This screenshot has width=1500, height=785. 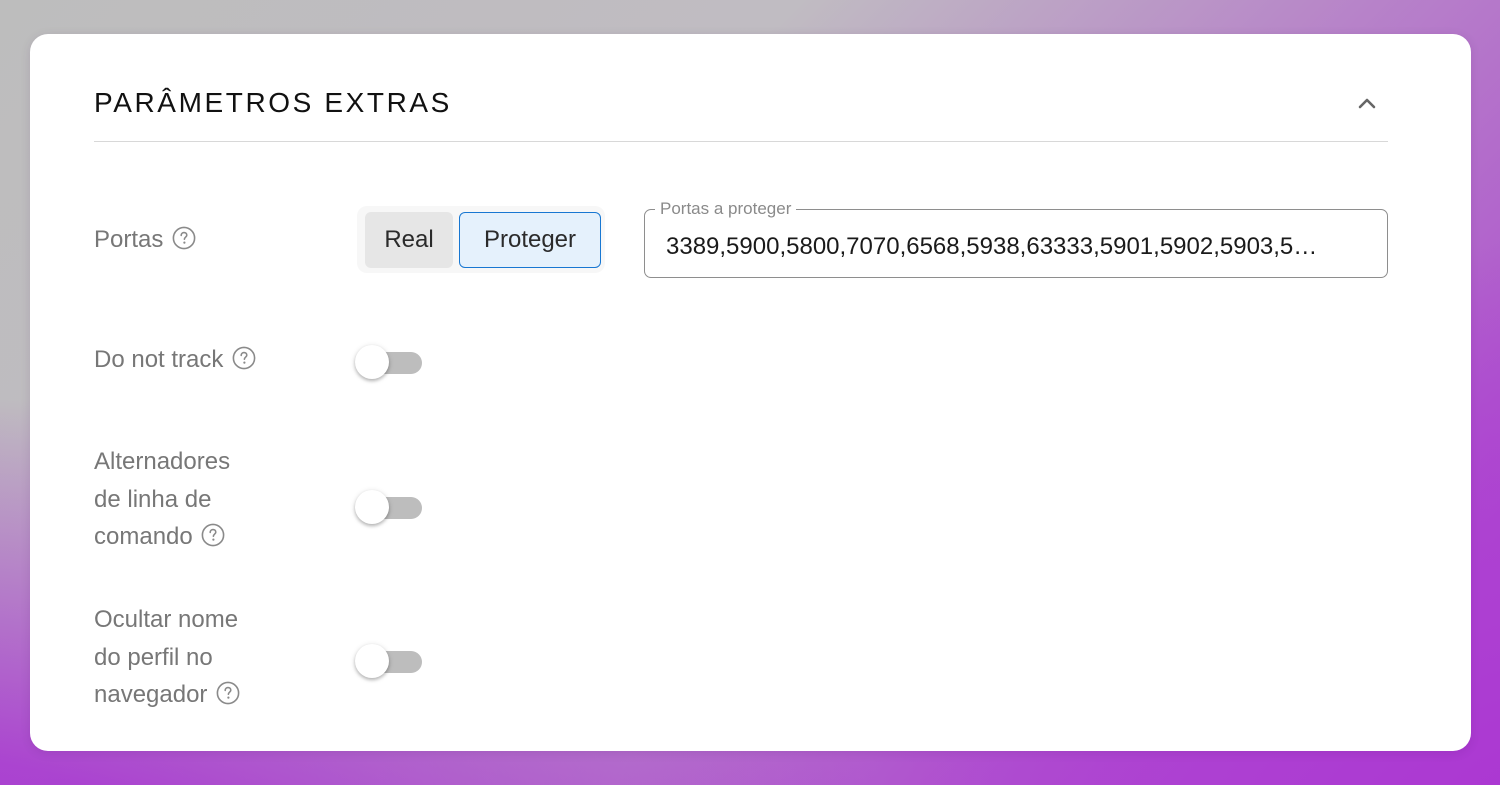 What do you see at coordinates (530, 240) in the screenshot?
I see `mode-protect-button: Proteger` at bounding box center [530, 240].